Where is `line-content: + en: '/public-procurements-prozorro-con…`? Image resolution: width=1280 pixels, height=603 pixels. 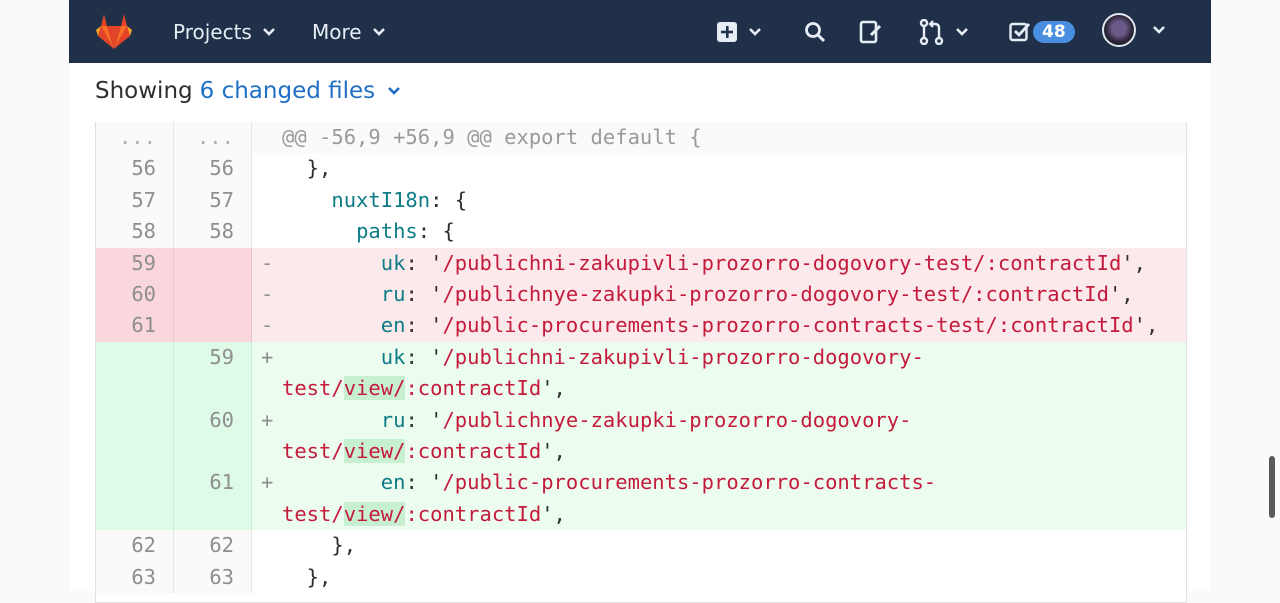
line-content: + en: '/public-procurements-prozorro-con… is located at coordinates (719, 499).